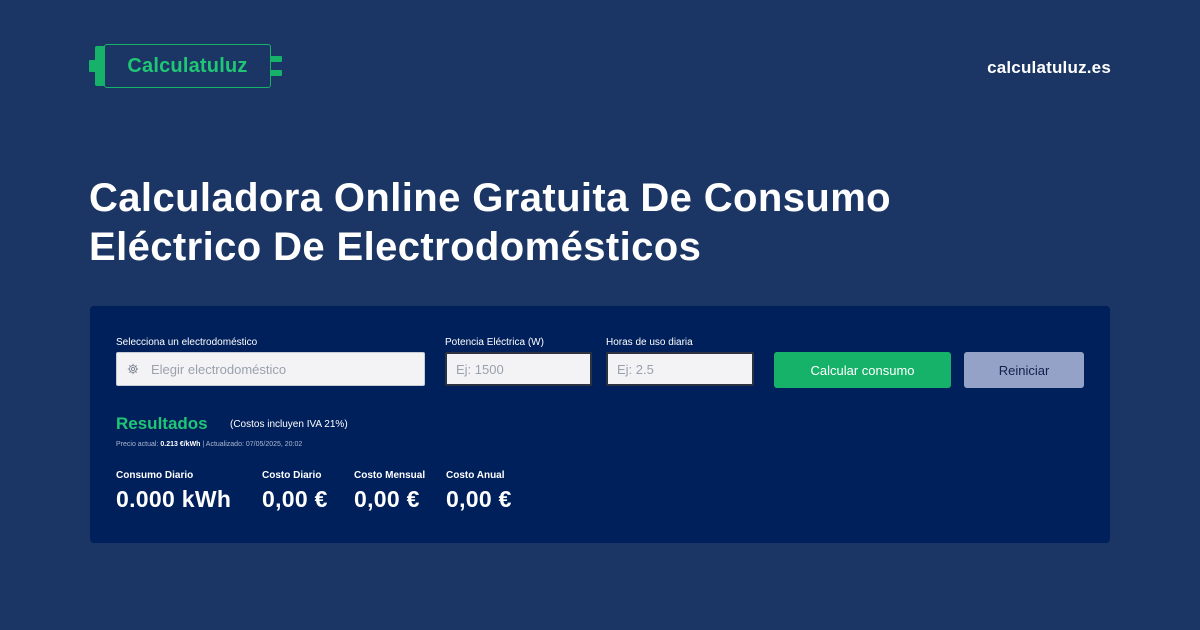 The image size is (1200, 630). I want to click on stat-value-daily-consumption: 0.000 kWh, so click(174, 499).